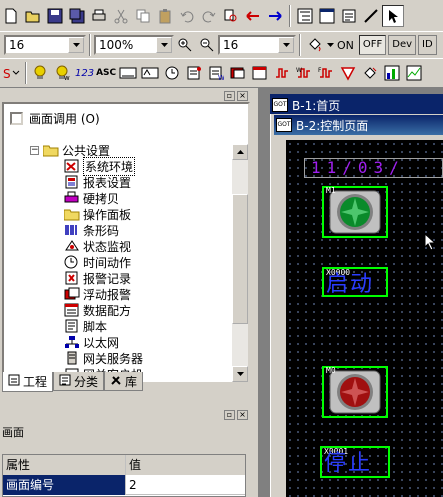 The image size is (443, 497). Describe the element at coordinates (315, 45) in the screenshot. I see `fill-bucket-icon` at that location.